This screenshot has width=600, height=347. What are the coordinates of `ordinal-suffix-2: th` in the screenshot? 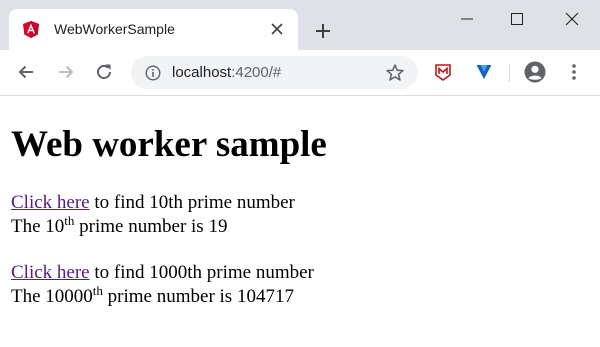 It's located at (97, 290).